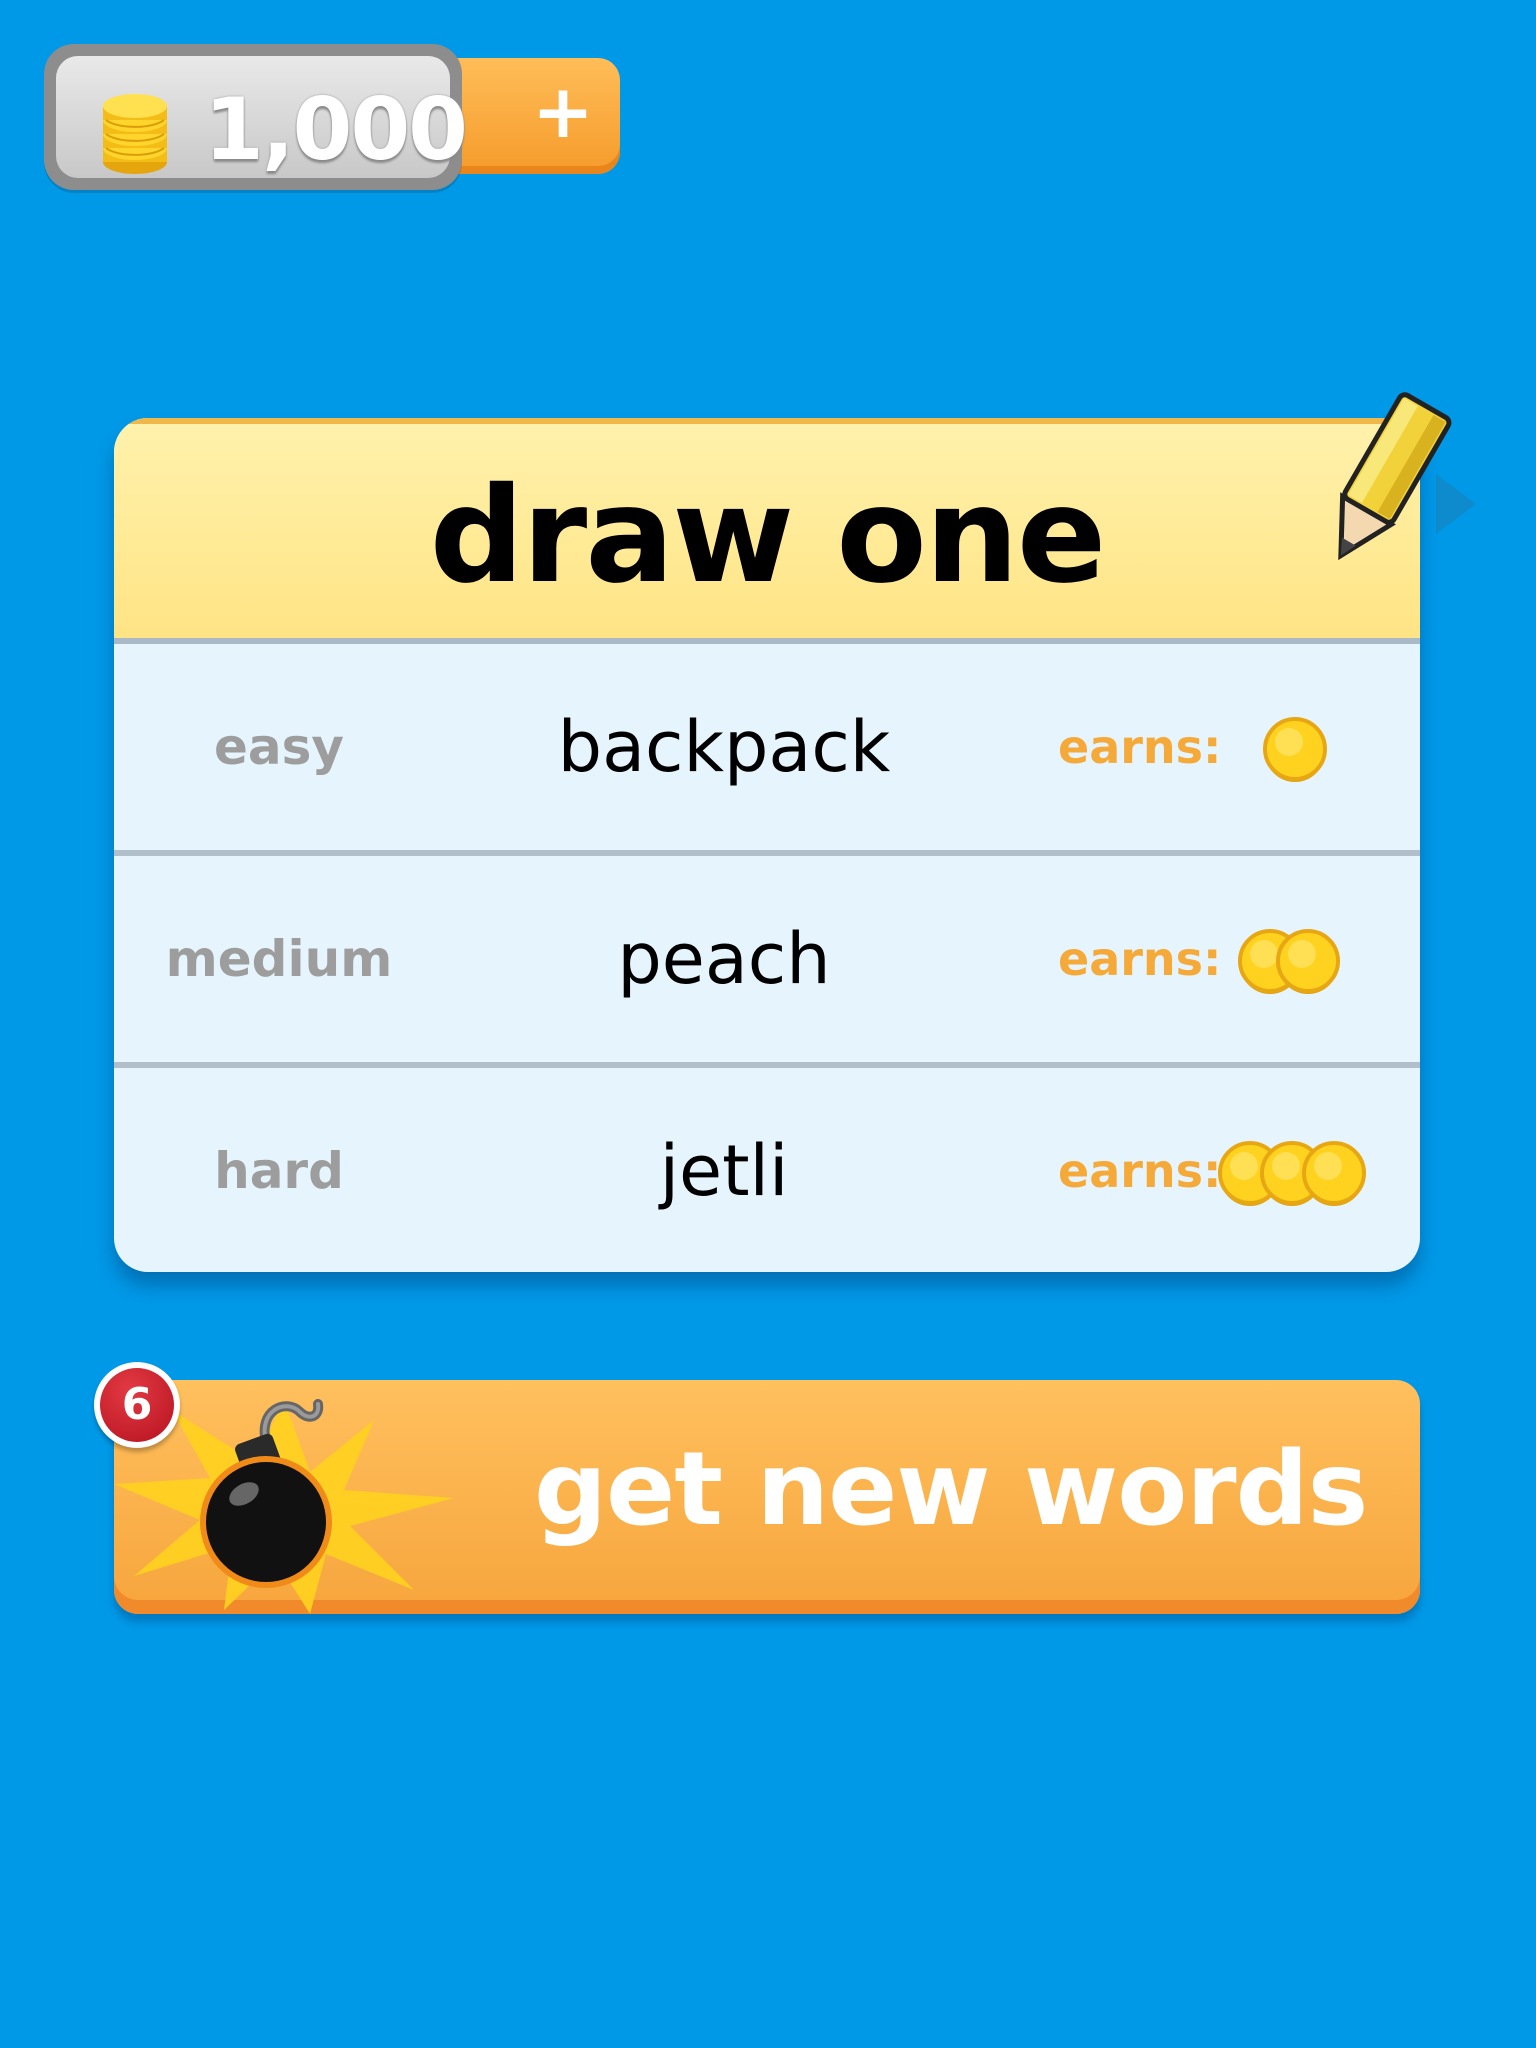  What do you see at coordinates (768, 536) in the screenshot?
I see `card-title: draw one` at bounding box center [768, 536].